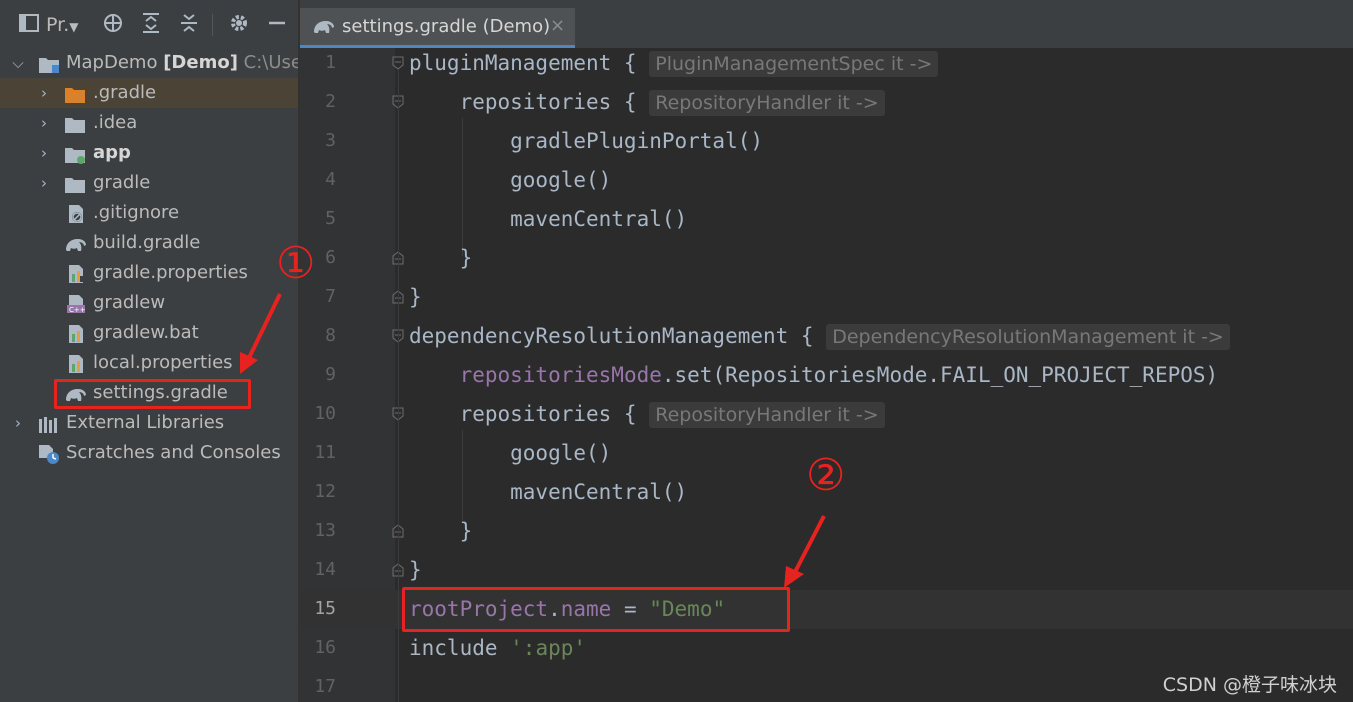 The width and height of the screenshot is (1353, 702). What do you see at coordinates (149, 123) in the screenshot?
I see `tree-item-idea: › .idea` at bounding box center [149, 123].